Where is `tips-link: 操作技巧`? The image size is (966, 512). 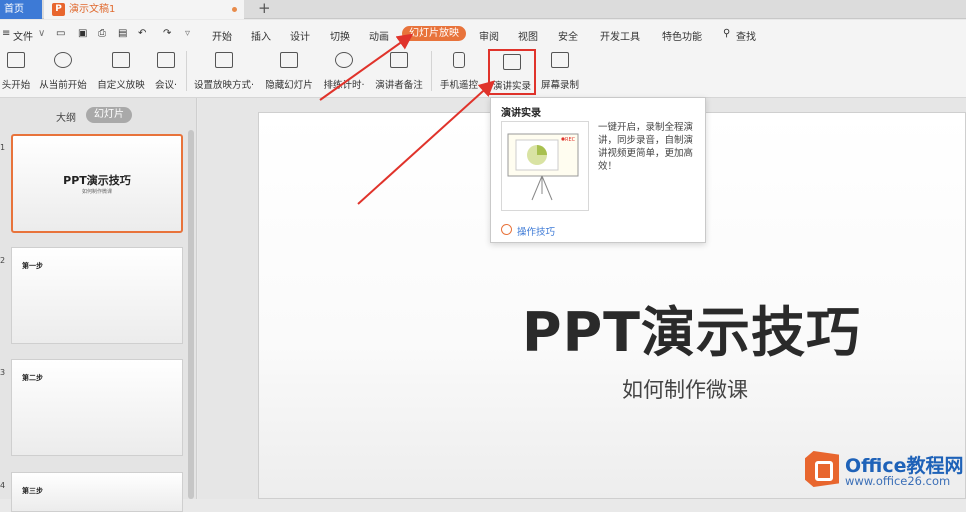 tips-link: 操作技巧 is located at coordinates (536, 231).